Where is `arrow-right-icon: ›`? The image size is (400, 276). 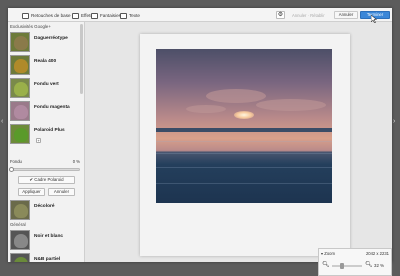
arrow-right-icon: › is located at coordinates (394, 121).